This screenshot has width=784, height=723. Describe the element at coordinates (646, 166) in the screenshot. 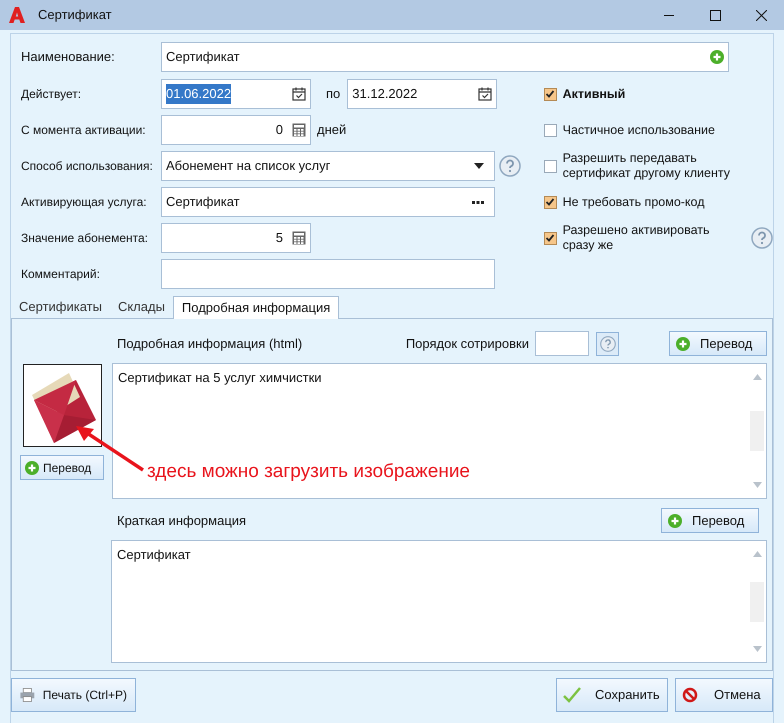

I see `checkbox-label: Разрешить передавать сертификат другому клиенту` at that location.